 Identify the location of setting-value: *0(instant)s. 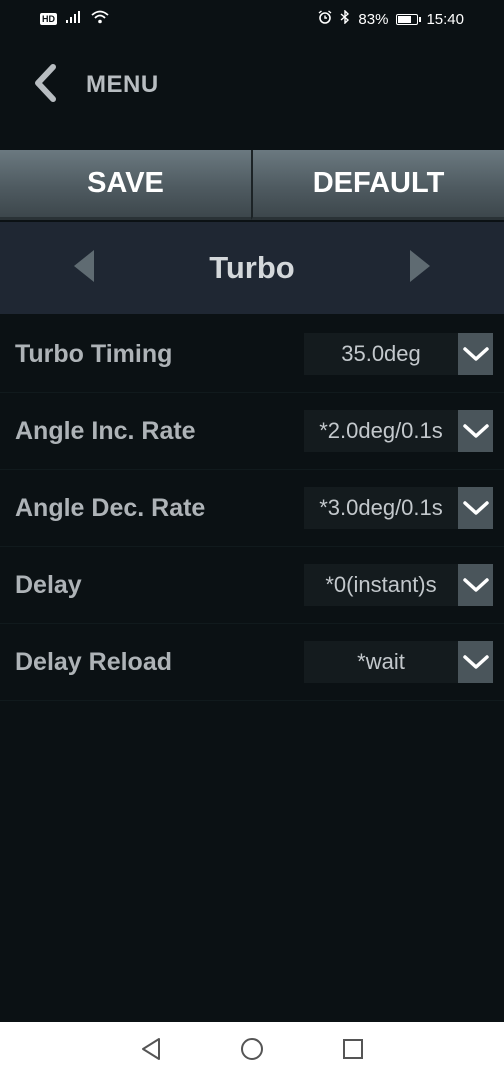
(381, 585).